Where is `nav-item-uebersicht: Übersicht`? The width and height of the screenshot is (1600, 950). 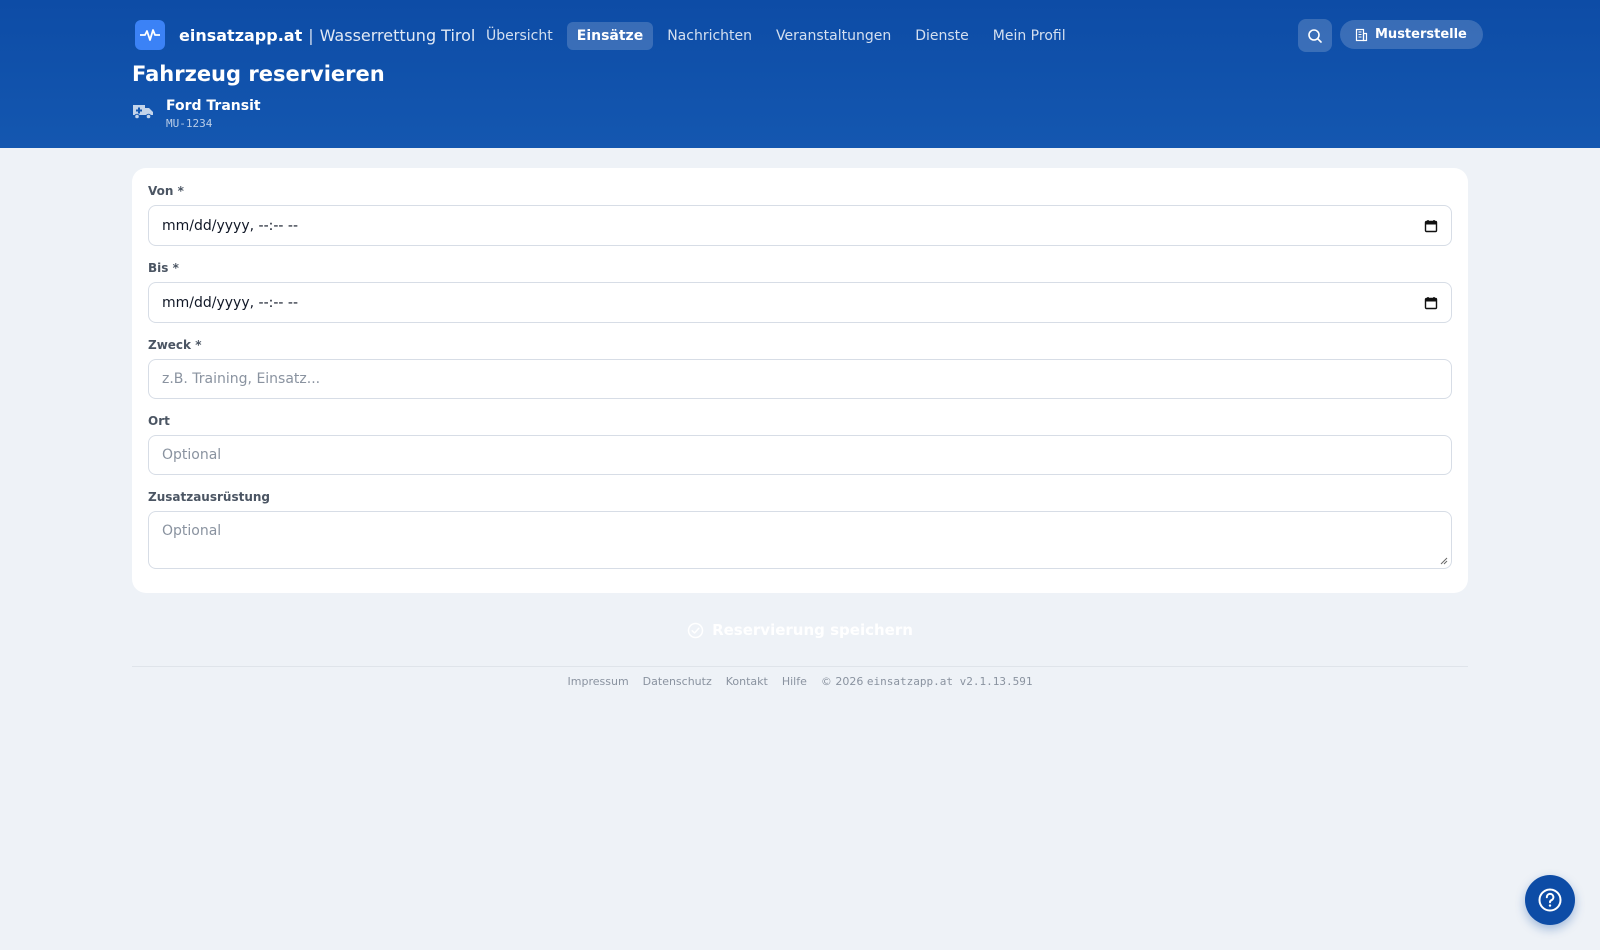
nav-item-uebersicht: Übersicht is located at coordinates (519, 36).